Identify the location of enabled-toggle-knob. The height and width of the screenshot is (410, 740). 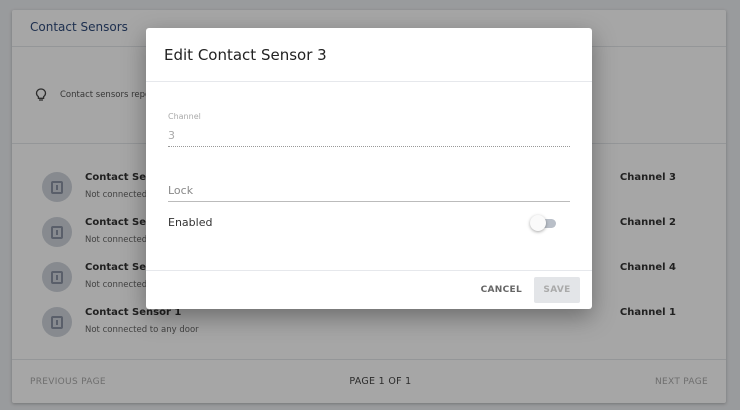
(538, 223).